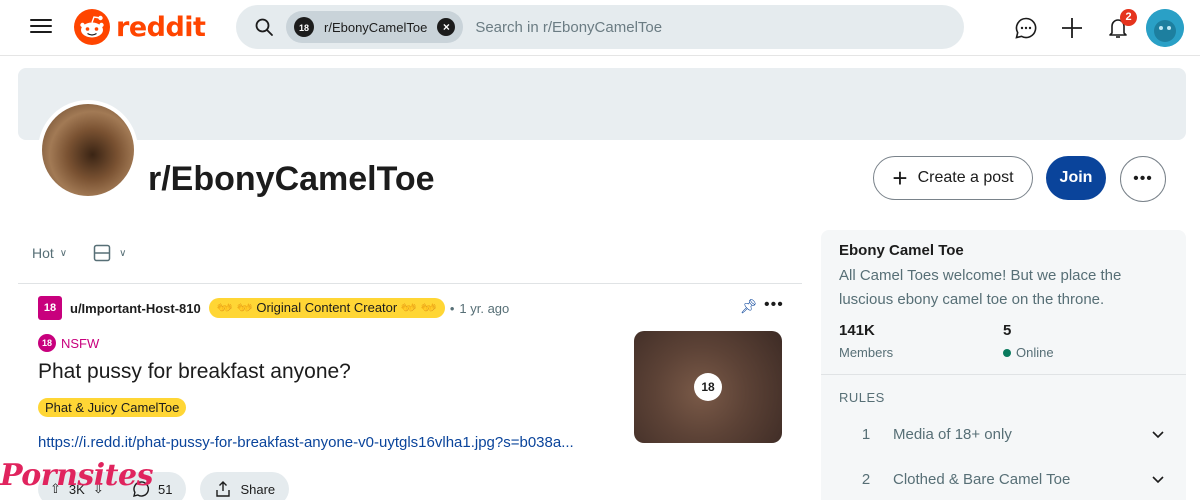 Image resolution: width=1200 pixels, height=500 pixels. I want to click on share-button: Share, so click(245, 486).